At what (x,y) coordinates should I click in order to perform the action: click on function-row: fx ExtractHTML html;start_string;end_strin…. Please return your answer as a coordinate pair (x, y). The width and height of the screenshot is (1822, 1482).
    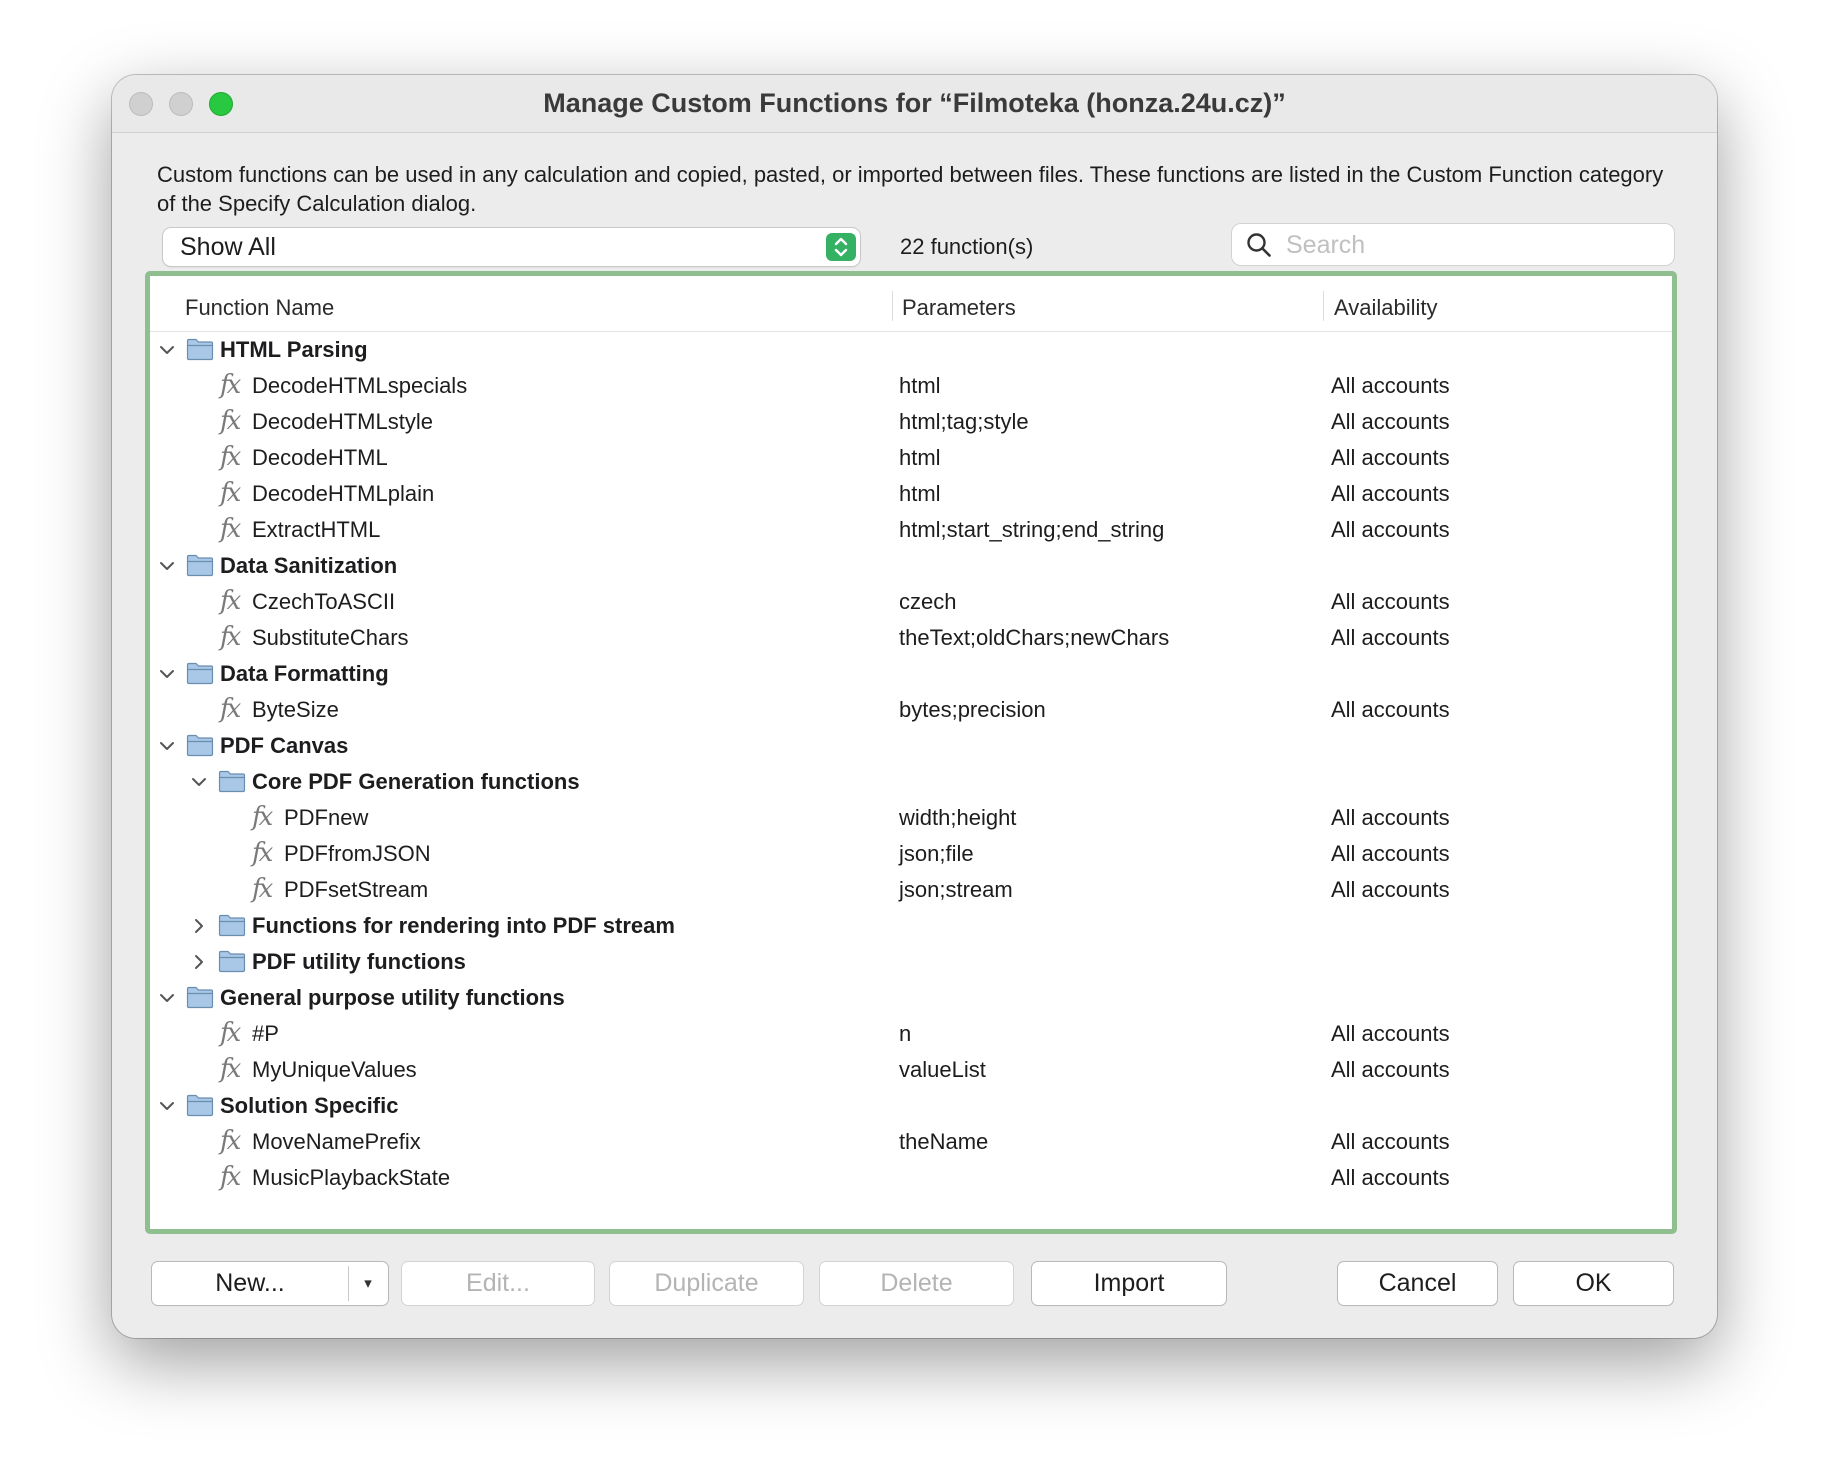
    Looking at the image, I should click on (911, 530).